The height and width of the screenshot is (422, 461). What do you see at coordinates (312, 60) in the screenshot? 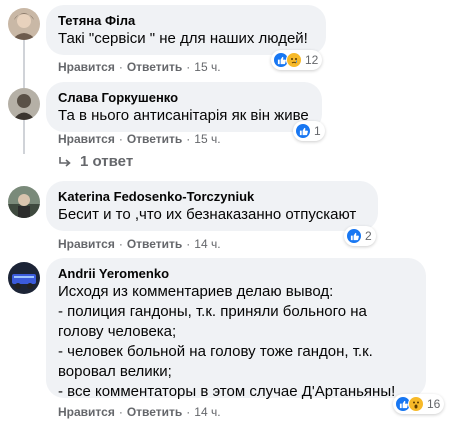
I see `reaction-count: 12` at bounding box center [312, 60].